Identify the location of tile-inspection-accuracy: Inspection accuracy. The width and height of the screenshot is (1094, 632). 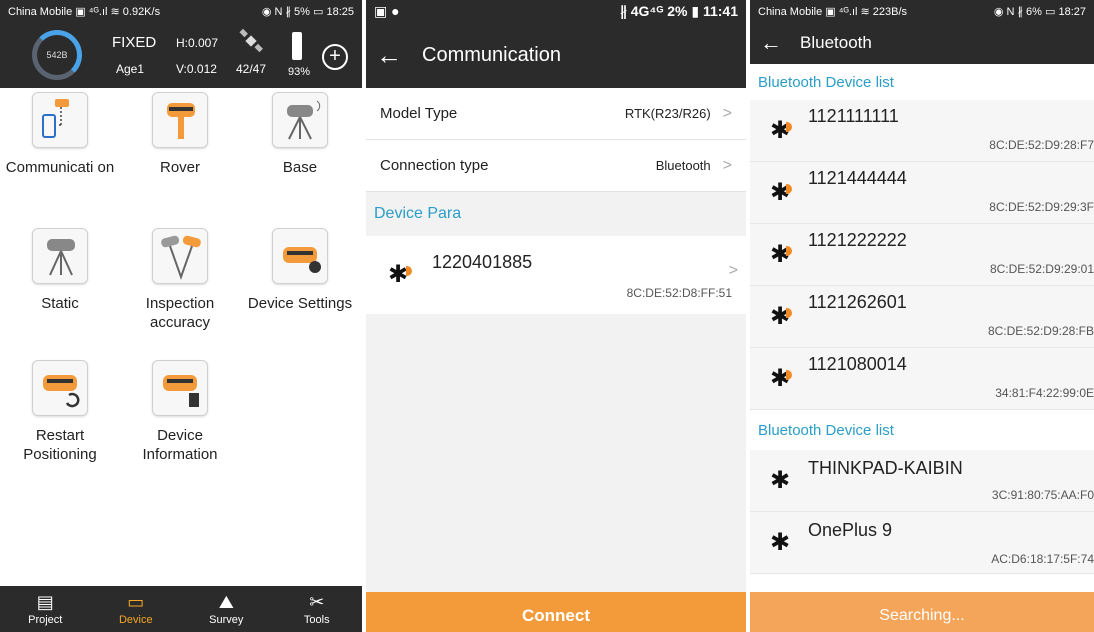
(180, 280).